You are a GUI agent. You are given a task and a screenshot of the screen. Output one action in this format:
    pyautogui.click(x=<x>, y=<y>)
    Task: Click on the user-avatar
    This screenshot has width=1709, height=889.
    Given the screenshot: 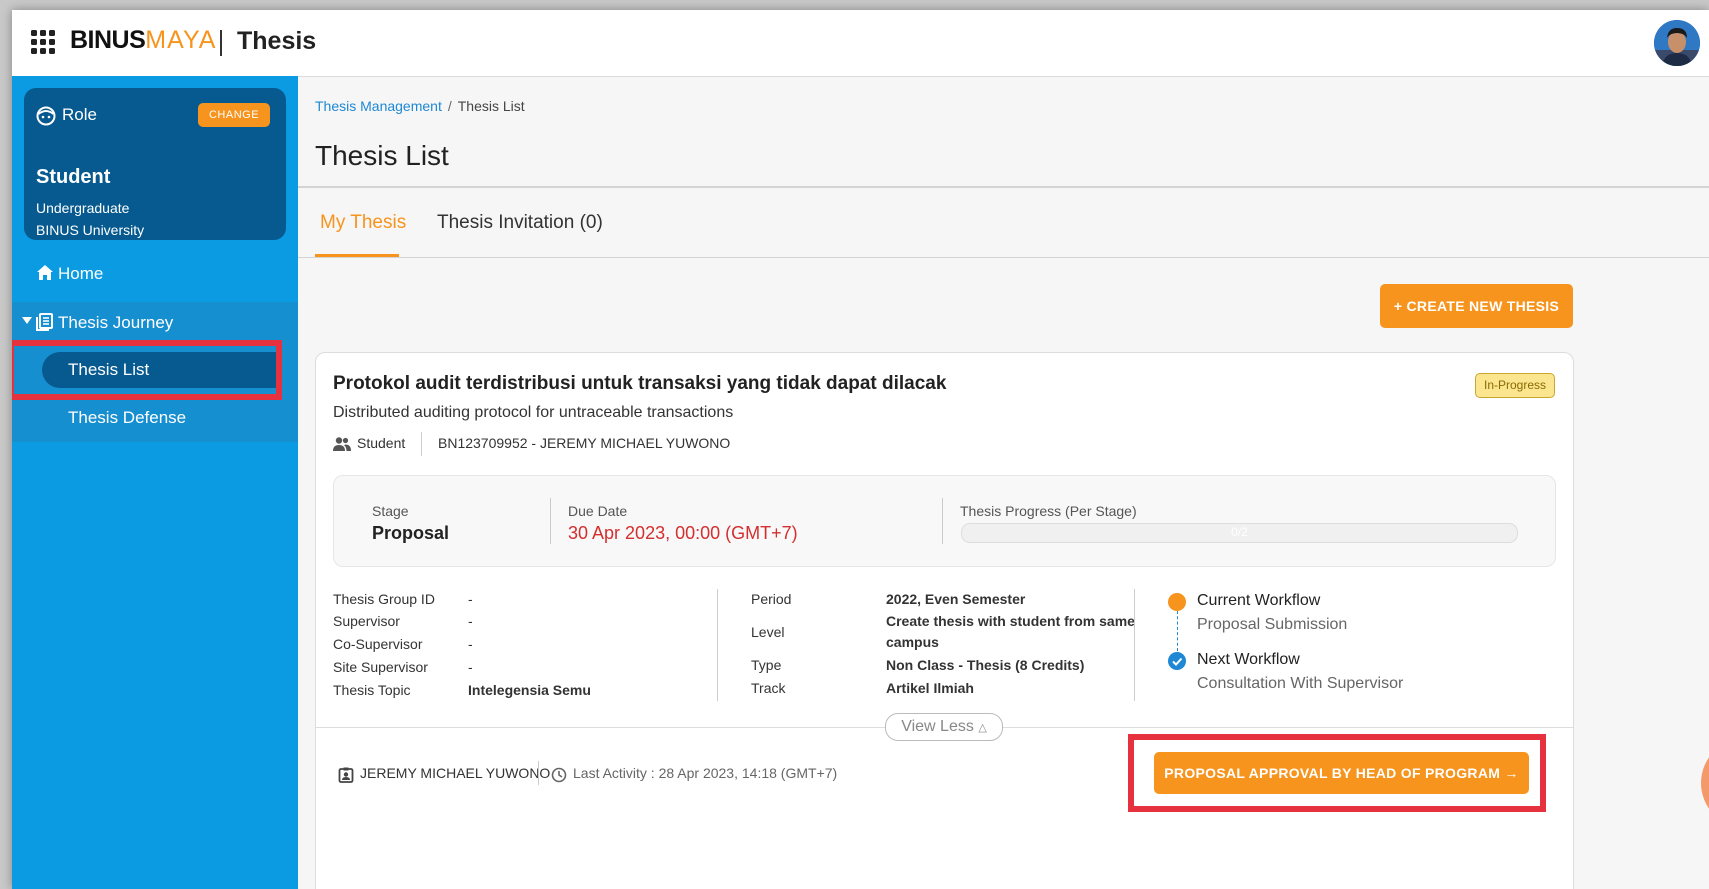 What is the action you would take?
    pyautogui.click(x=1677, y=43)
    